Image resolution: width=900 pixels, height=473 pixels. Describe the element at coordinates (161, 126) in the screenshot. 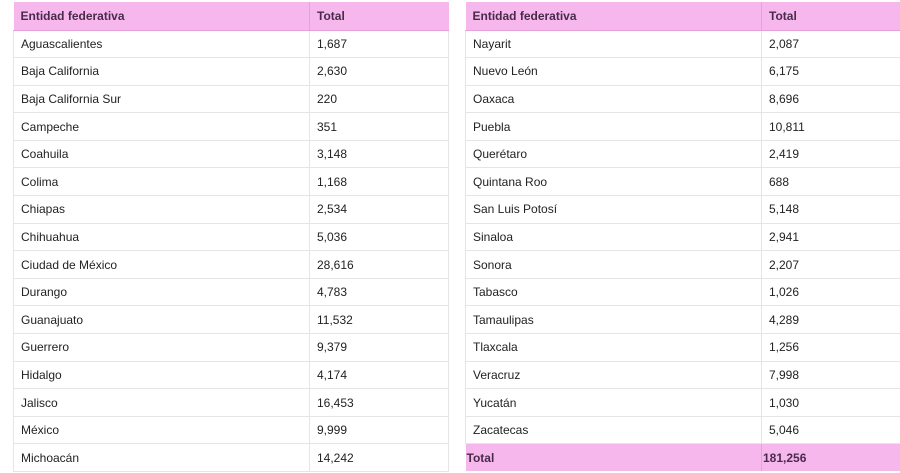

I see `state-name-cell: Campeche` at that location.